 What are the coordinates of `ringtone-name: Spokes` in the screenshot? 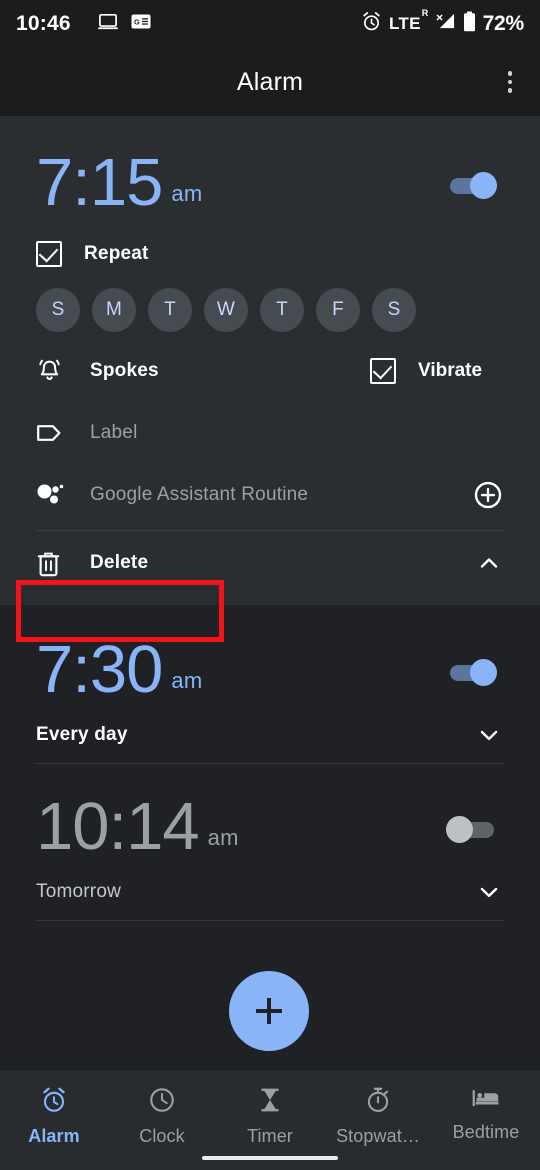 It's located at (124, 370).